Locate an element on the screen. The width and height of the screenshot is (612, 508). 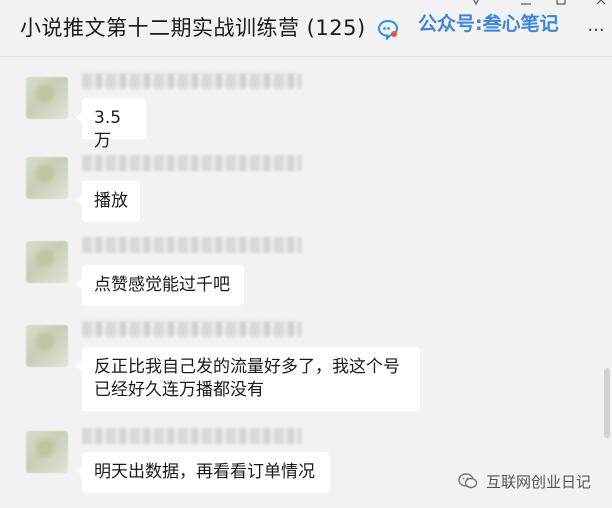
message-bubble: 点赞感觉能过千吧 is located at coordinates (160, 285).